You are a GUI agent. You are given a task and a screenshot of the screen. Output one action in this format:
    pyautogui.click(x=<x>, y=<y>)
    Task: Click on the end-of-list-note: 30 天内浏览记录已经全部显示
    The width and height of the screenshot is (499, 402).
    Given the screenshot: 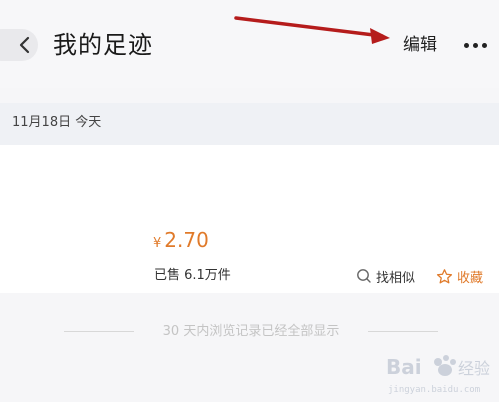 What is the action you would take?
    pyautogui.click(x=249, y=332)
    